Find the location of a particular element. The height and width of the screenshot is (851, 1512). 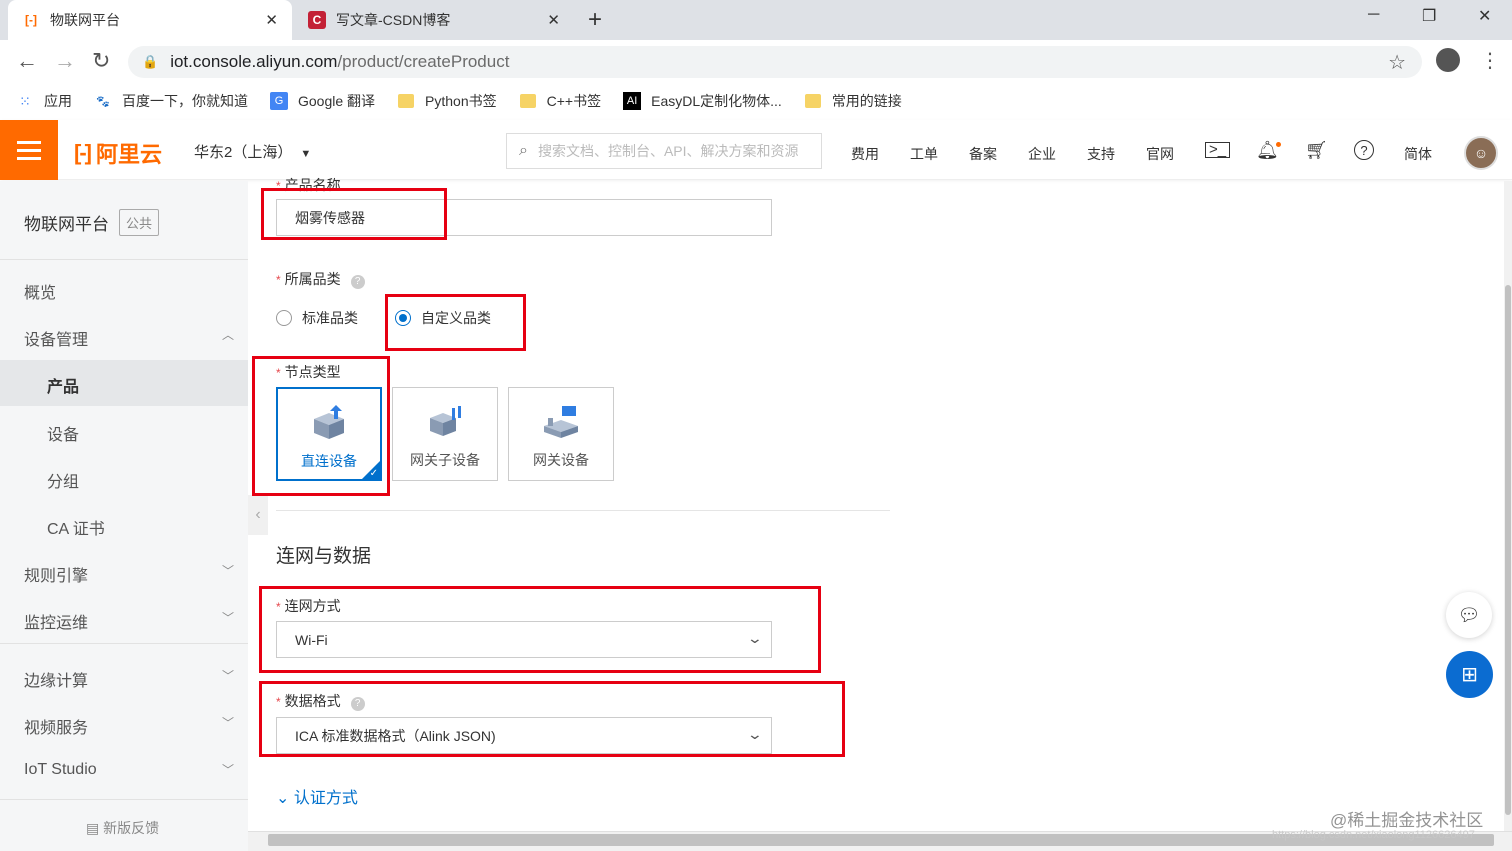

back-icon: ← is located at coordinates (27, 61).